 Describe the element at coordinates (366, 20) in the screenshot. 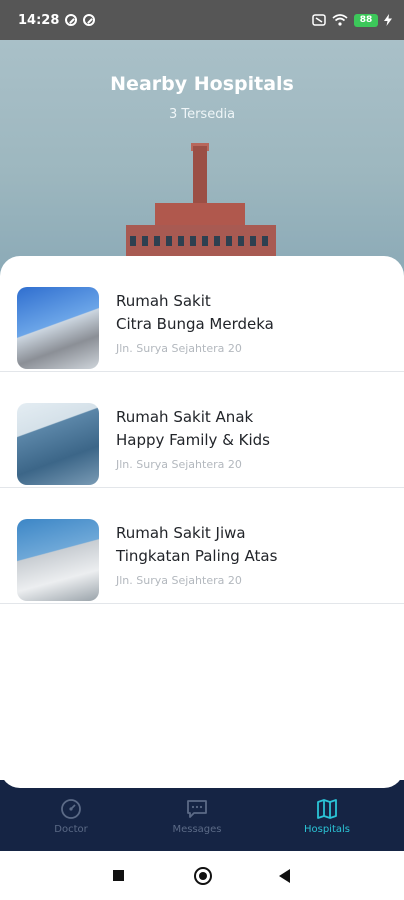

I see `battery-icon: 88` at that location.